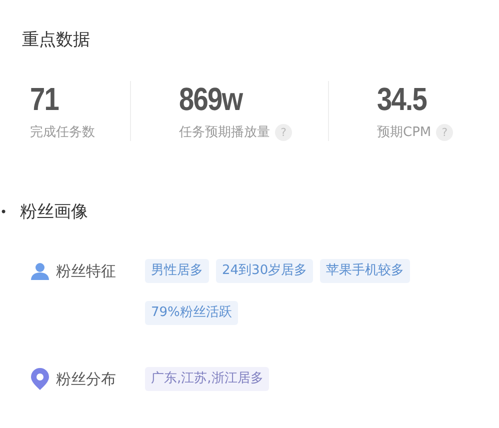 This screenshot has height=428, width=499. What do you see at coordinates (365, 271) in the screenshot?
I see `tag: 苹果手机较多` at bounding box center [365, 271].